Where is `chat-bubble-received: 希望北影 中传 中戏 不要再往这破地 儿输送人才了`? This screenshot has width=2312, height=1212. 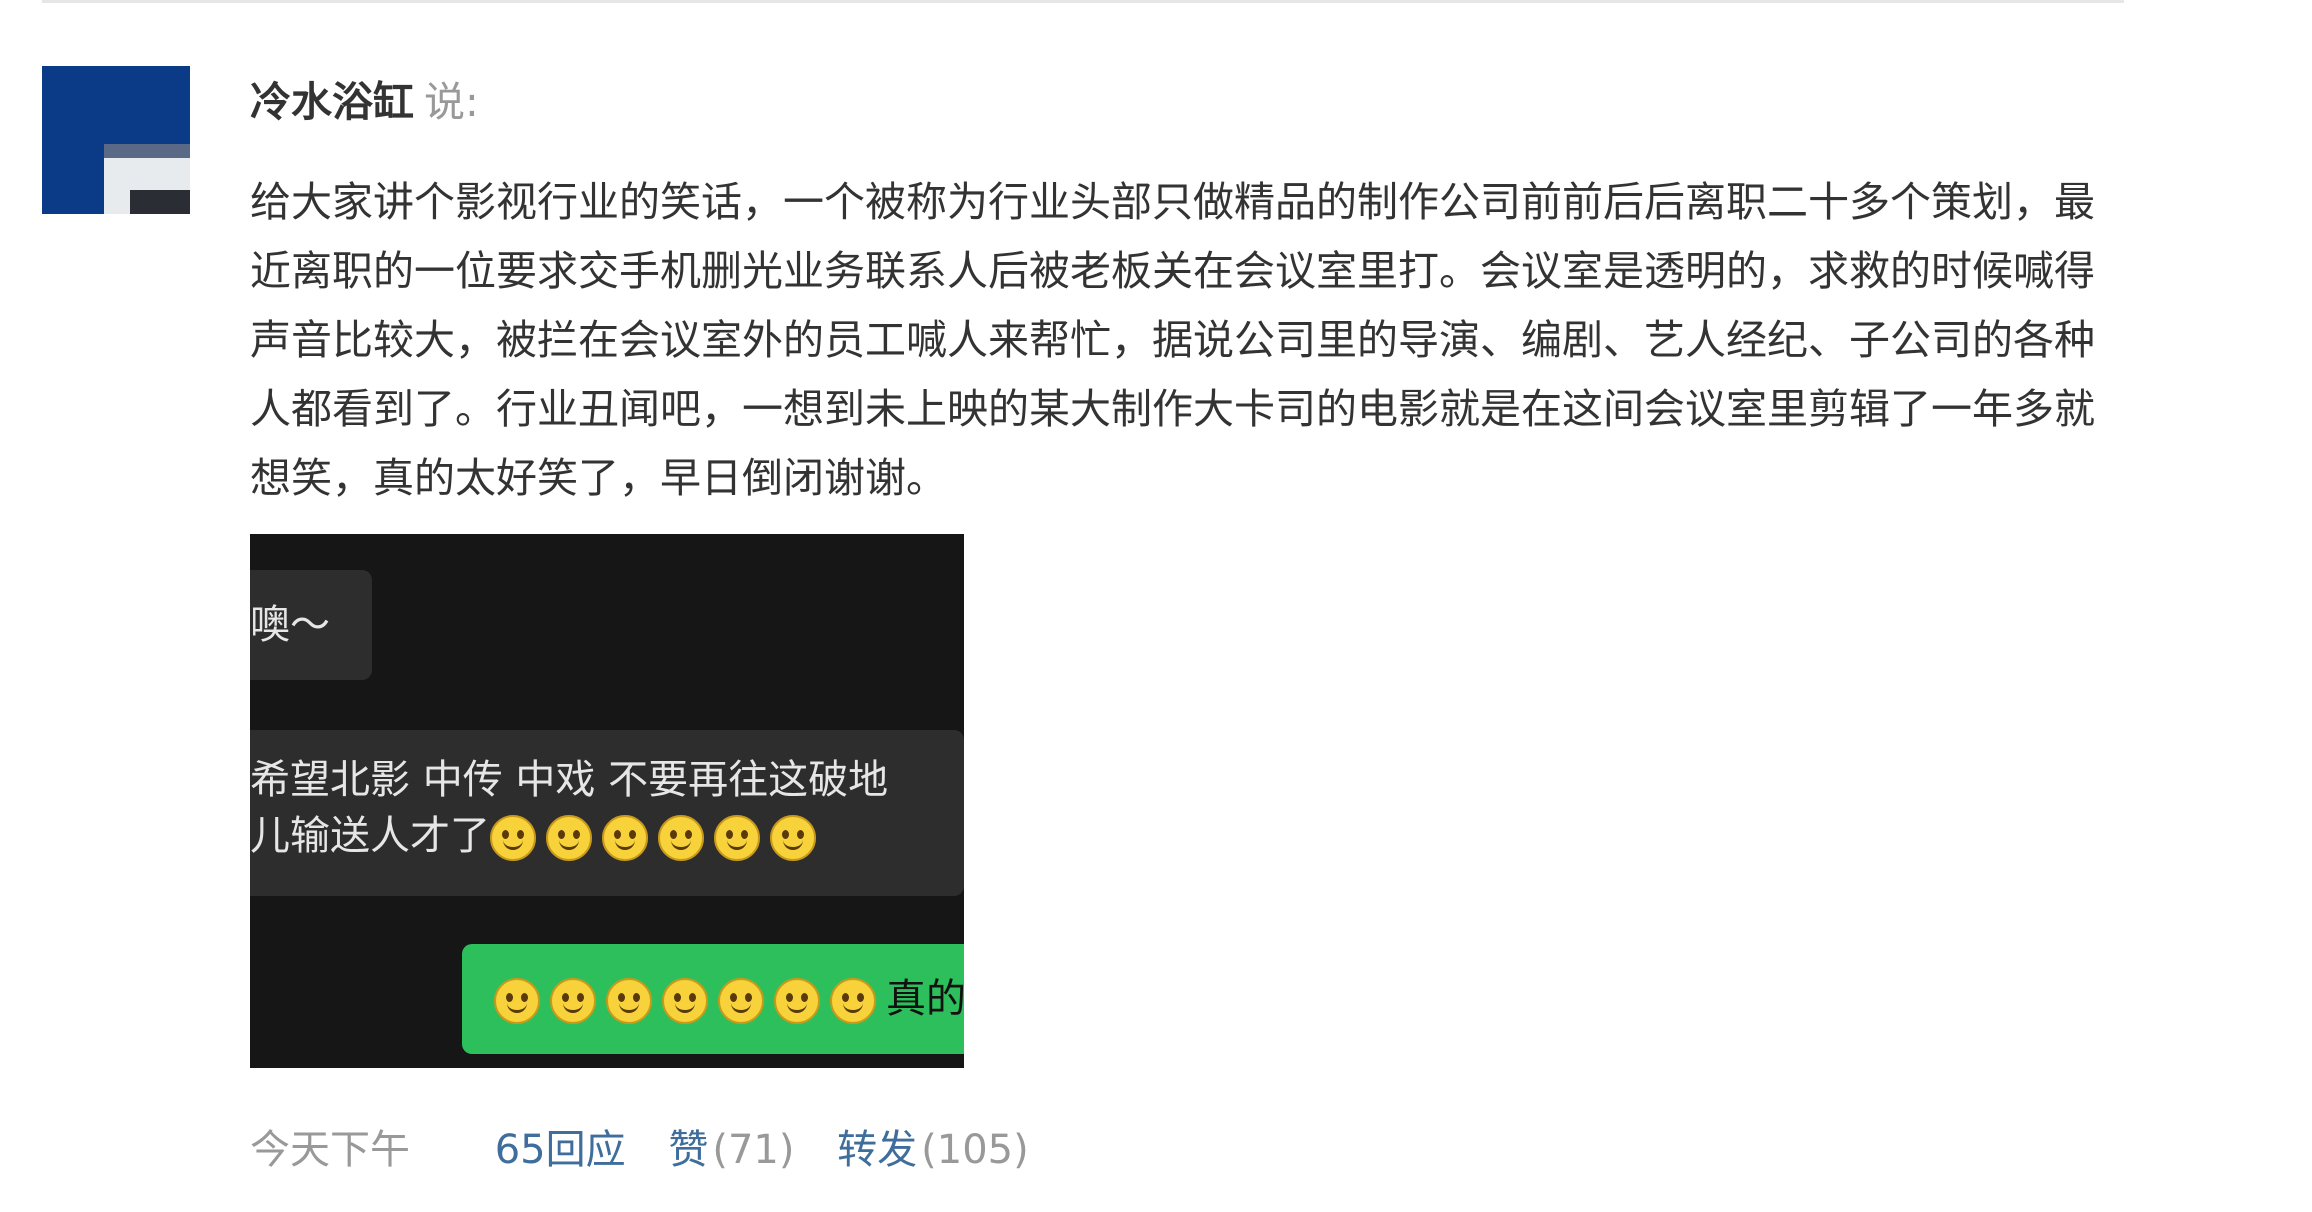 chat-bubble-received: 希望北影 中传 中戏 不要再往这破地 儿输送人才了 is located at coordinates (607, 813).